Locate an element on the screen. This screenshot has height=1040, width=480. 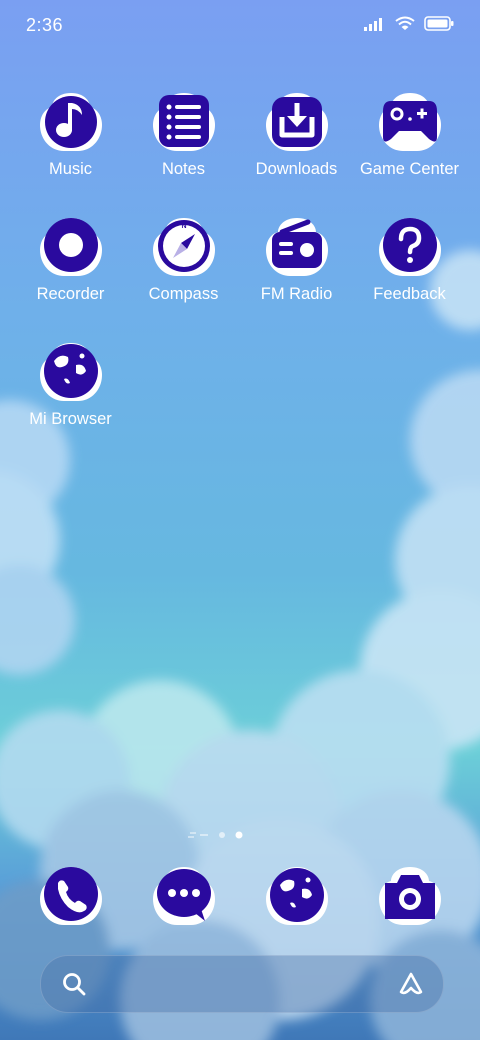
app-label: Compass is located at coordinates (183, 294).